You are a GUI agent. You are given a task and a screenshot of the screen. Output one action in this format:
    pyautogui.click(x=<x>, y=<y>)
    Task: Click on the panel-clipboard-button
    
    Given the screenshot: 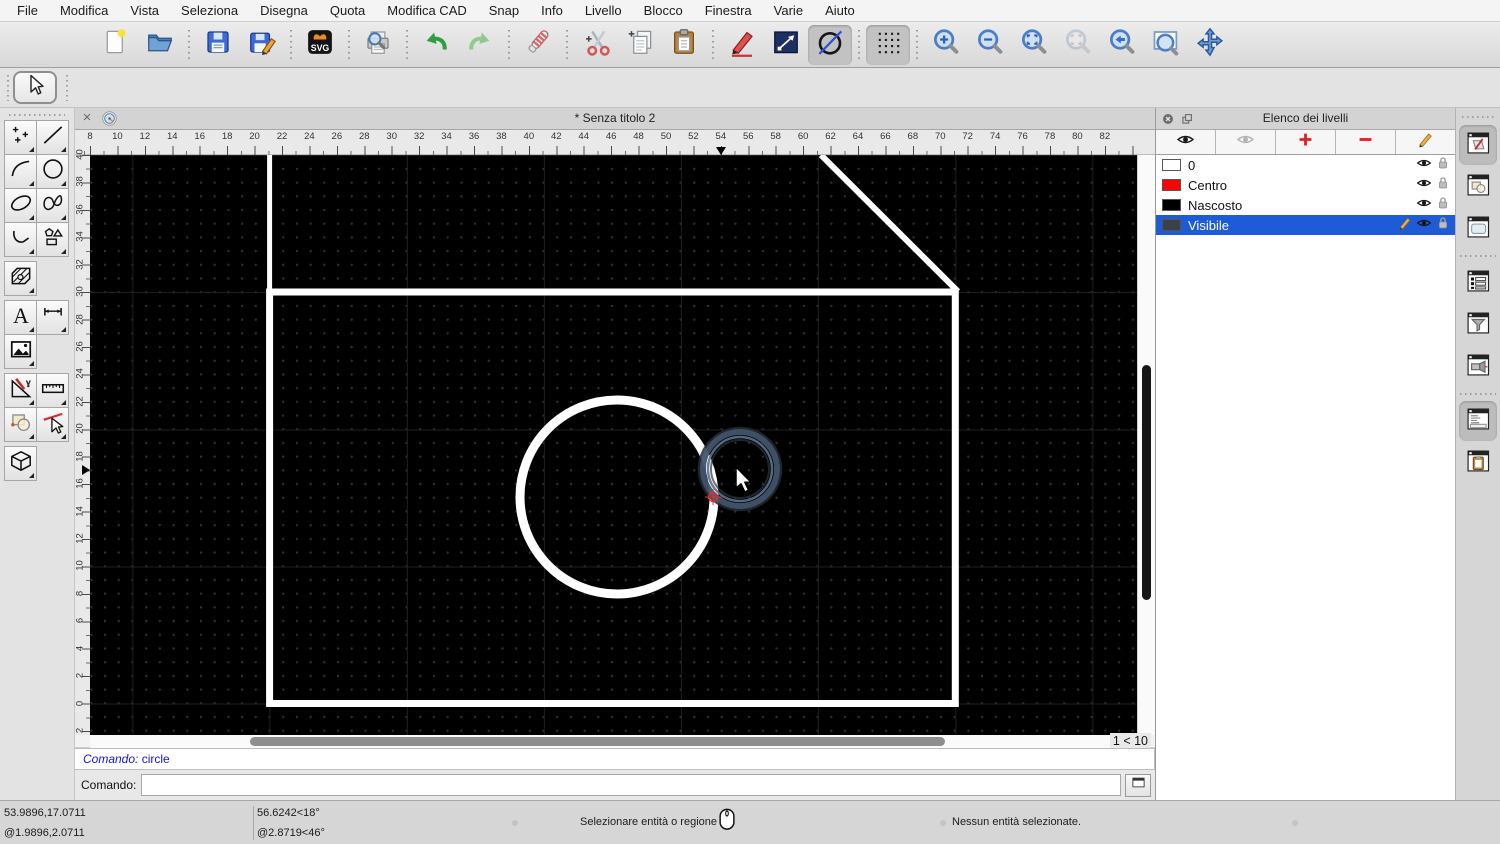 What is the action you would take?
    pyautogui.click(x=1478, y=463)
    